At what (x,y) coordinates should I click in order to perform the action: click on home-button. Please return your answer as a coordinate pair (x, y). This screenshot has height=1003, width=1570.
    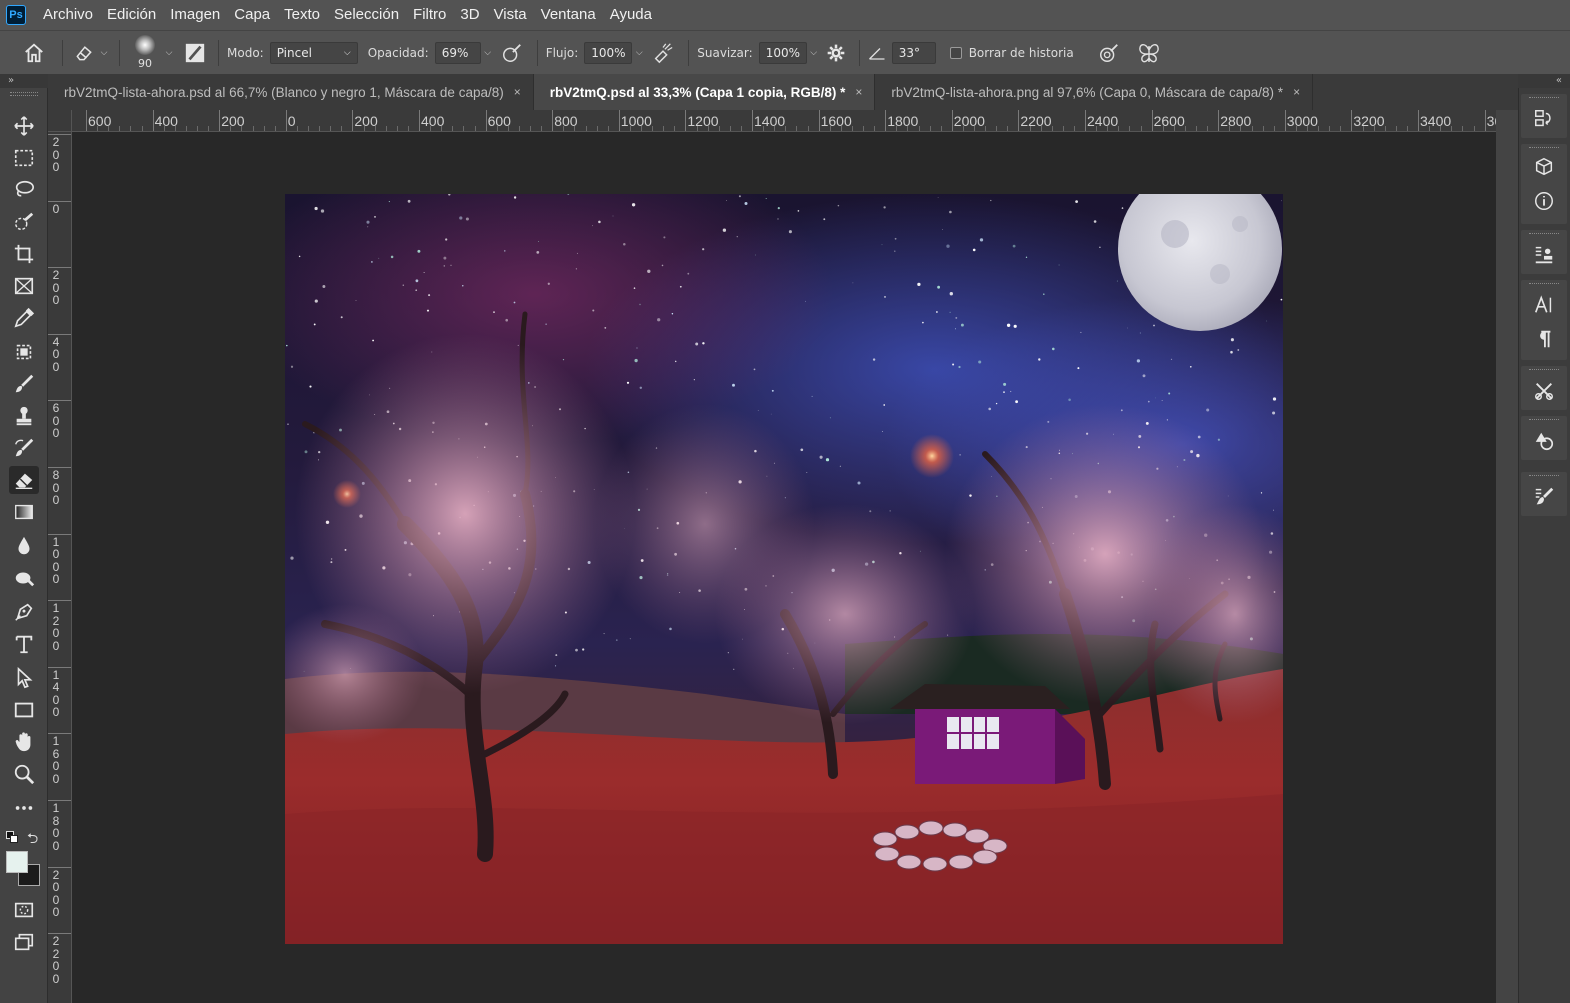
    Looking at the image, I should click on (34, 53).